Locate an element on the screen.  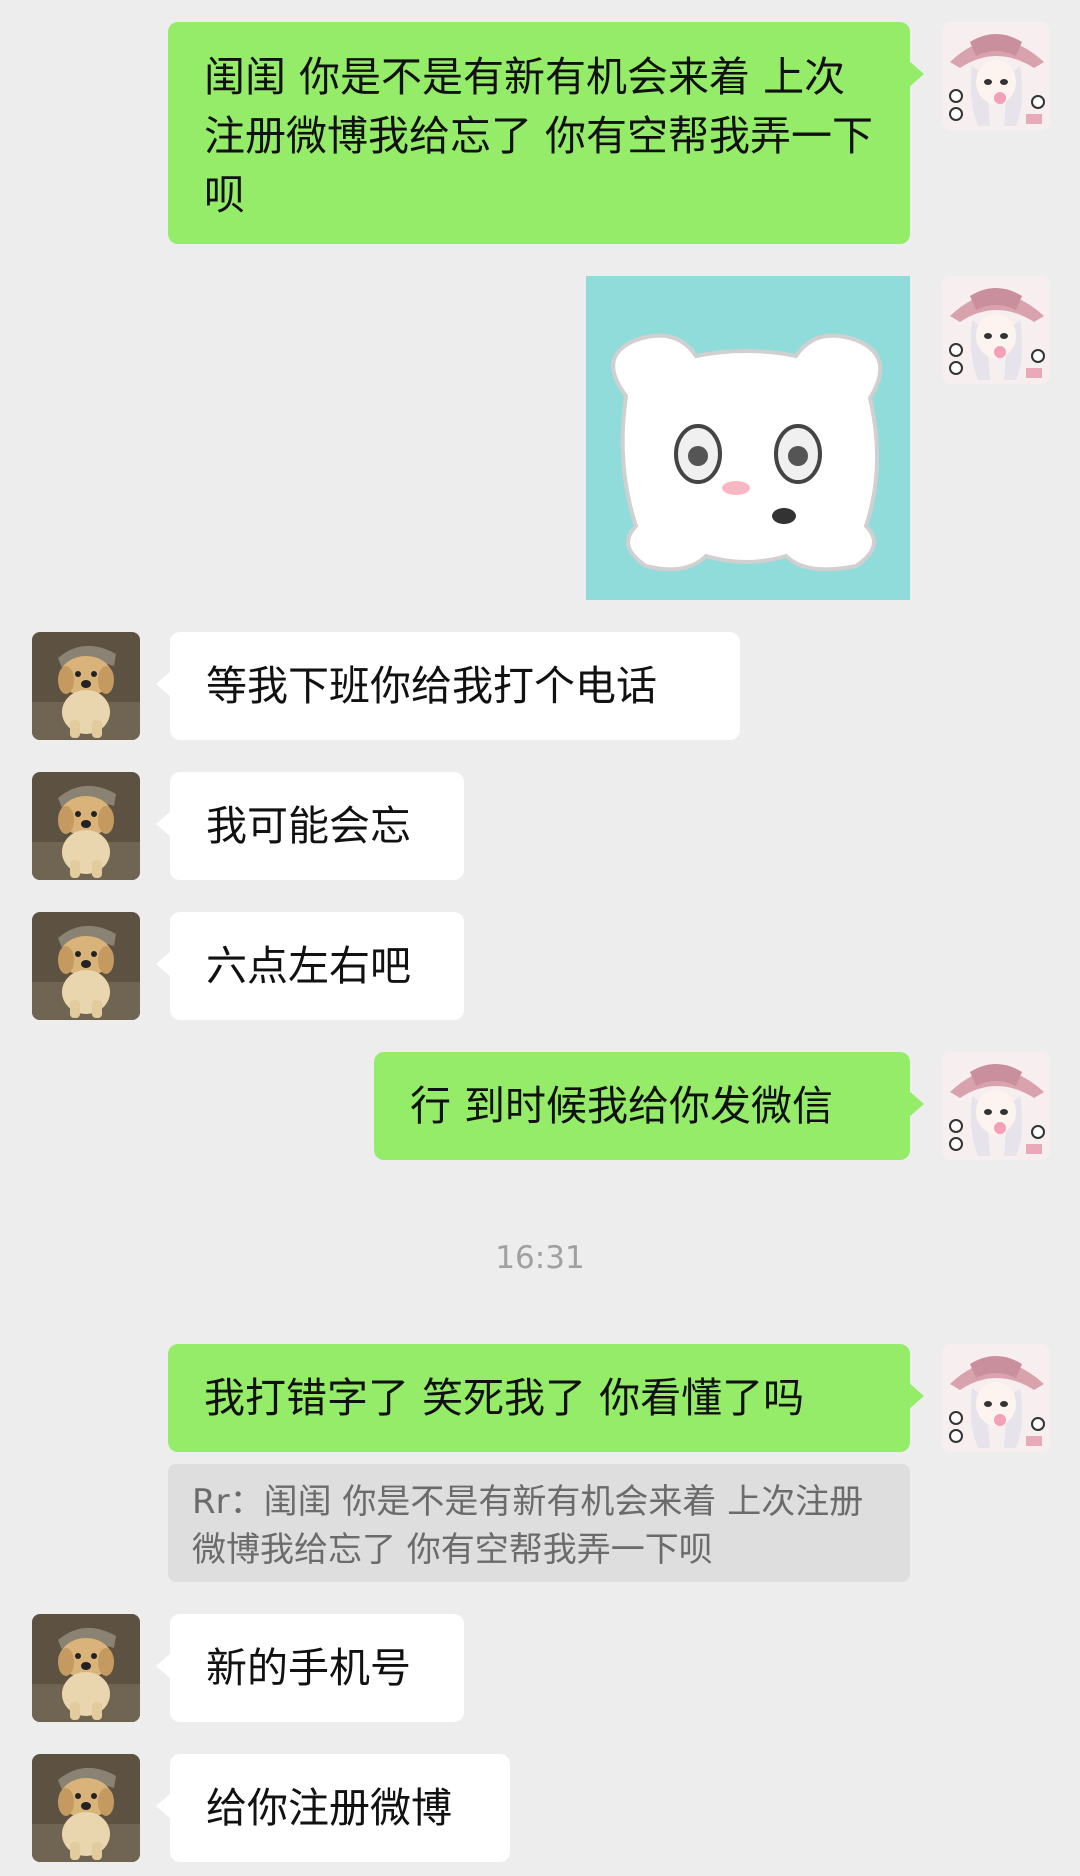
message-text: 我可能会忘 is located at coordinates (308, 825).